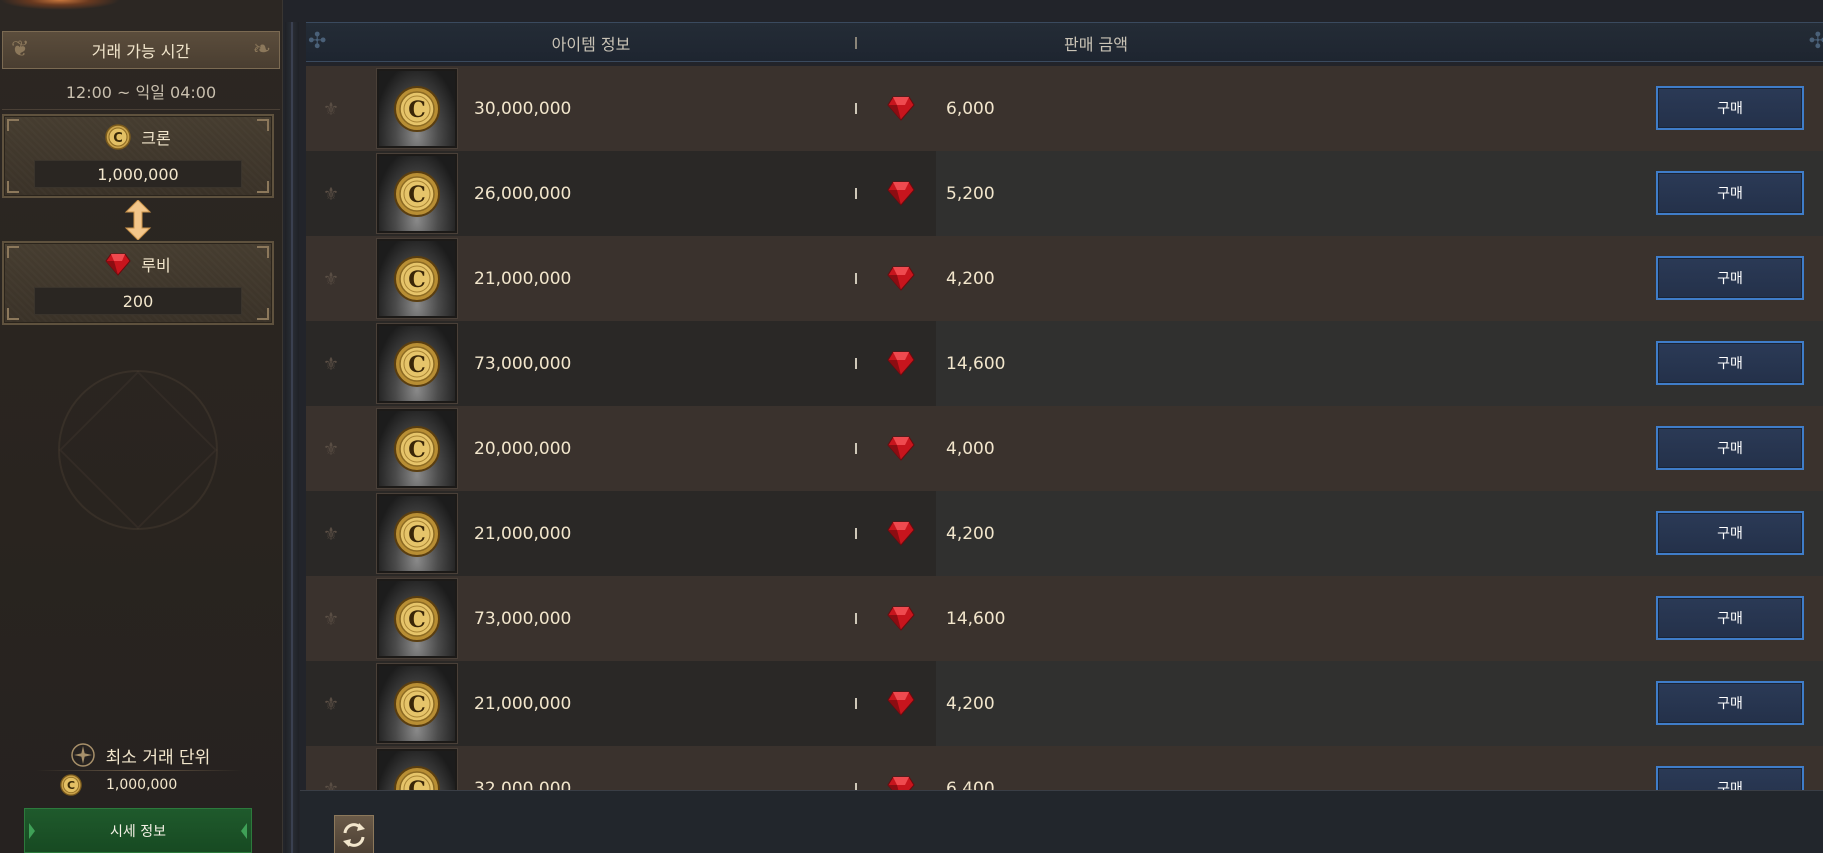 Image resolution: width=1823 pixels, height=853 pixels. Describe the element at coordinates (523, 448) in the screenshot. I see `item-quantity: 20,000,000` at that location.